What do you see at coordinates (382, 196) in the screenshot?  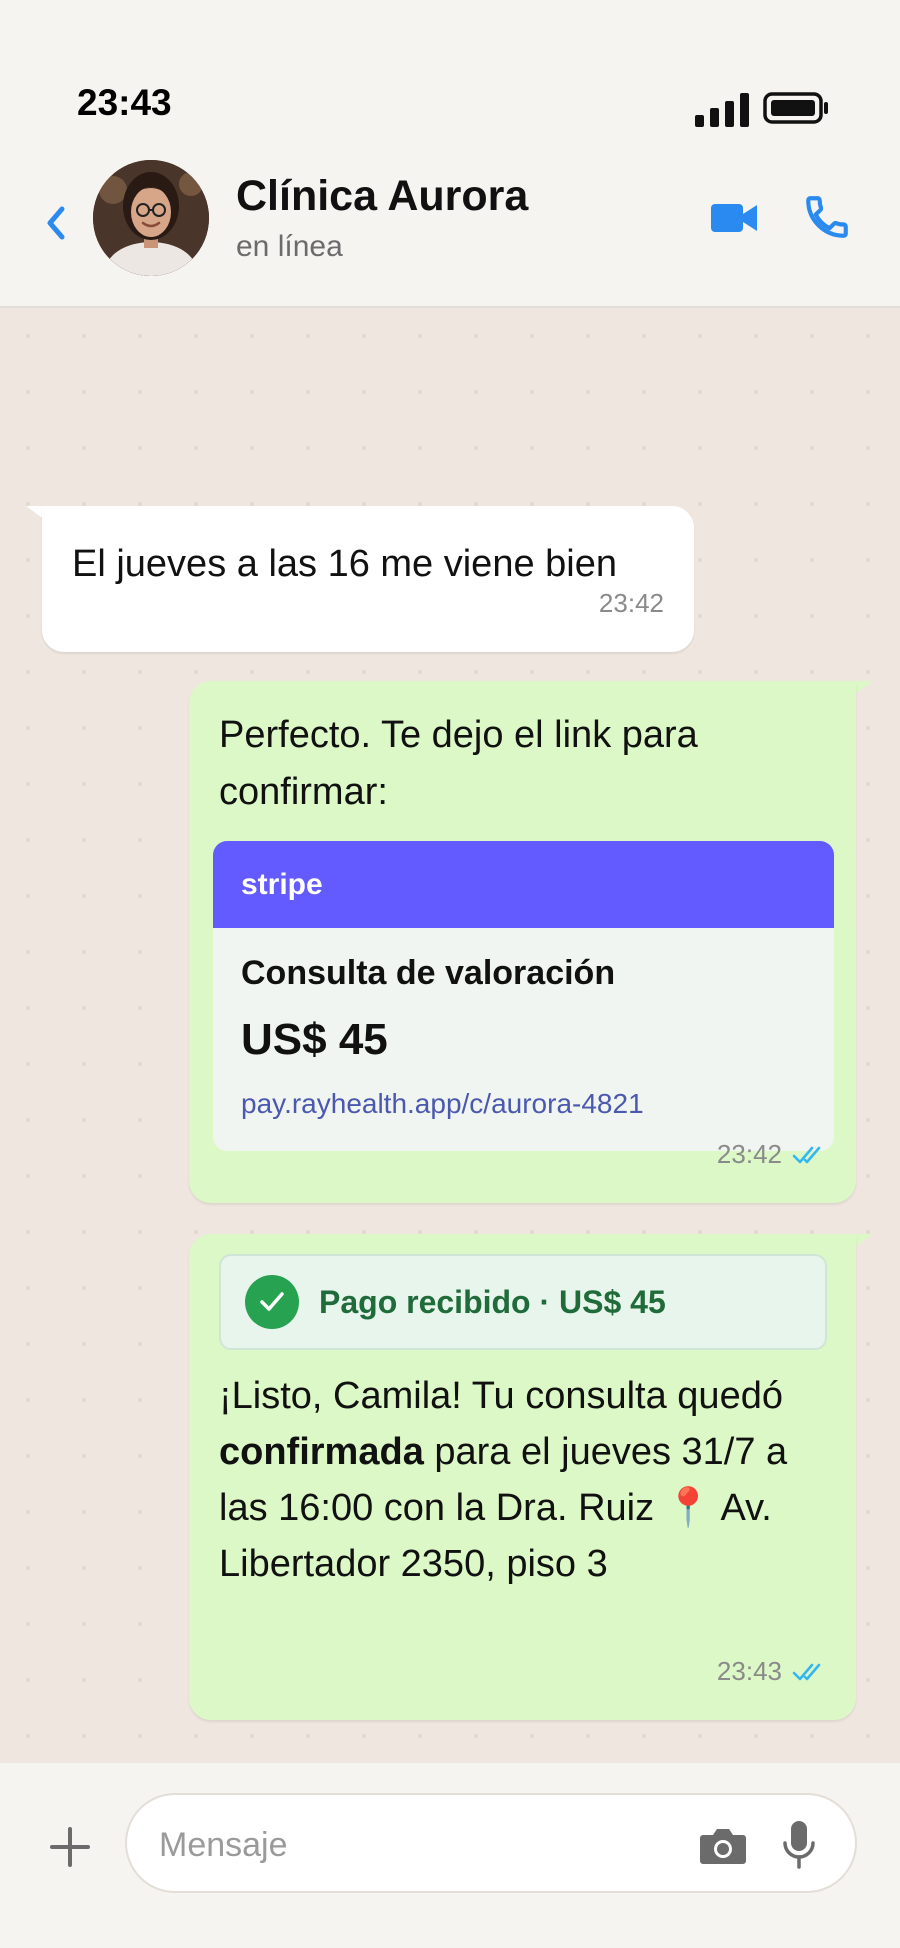 I see `contact-name: Clínica Aurora` at bounding box center [382, 196].